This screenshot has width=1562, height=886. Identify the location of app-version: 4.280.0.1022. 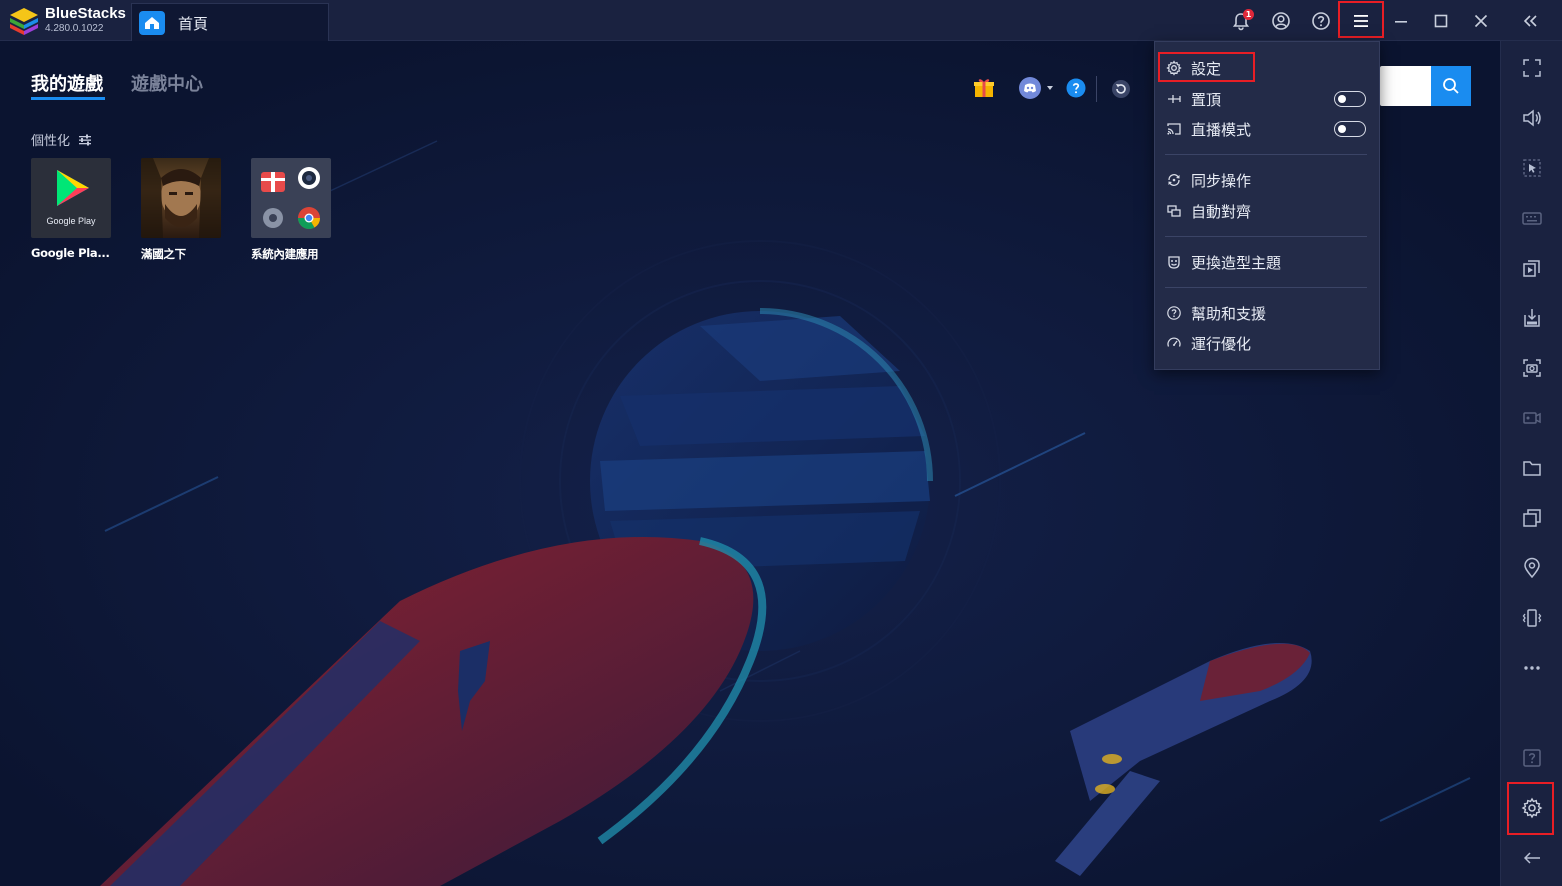
(74, 28).